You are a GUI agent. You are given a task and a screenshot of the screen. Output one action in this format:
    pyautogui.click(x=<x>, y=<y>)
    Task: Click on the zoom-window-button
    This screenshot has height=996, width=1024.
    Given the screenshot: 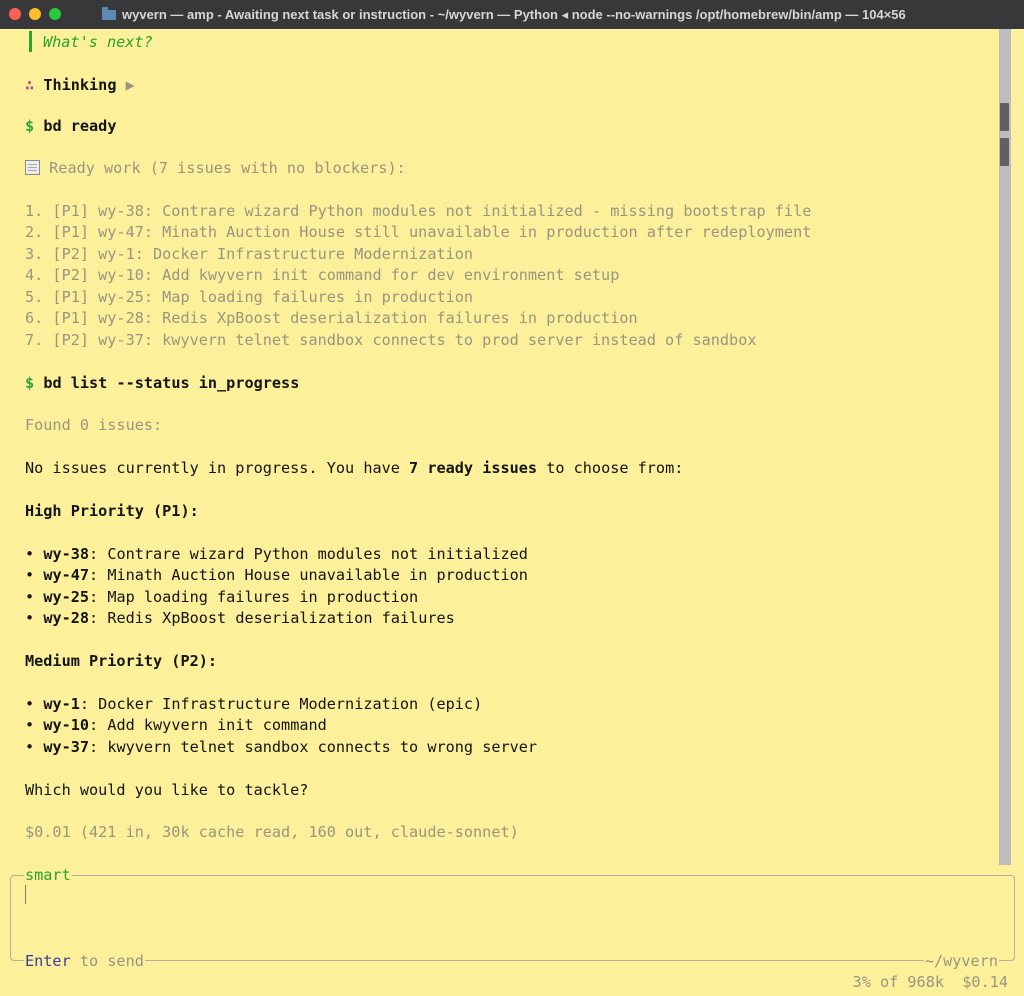 What is the action you would take?
    pyautogui.click(x=55, y=14)
    